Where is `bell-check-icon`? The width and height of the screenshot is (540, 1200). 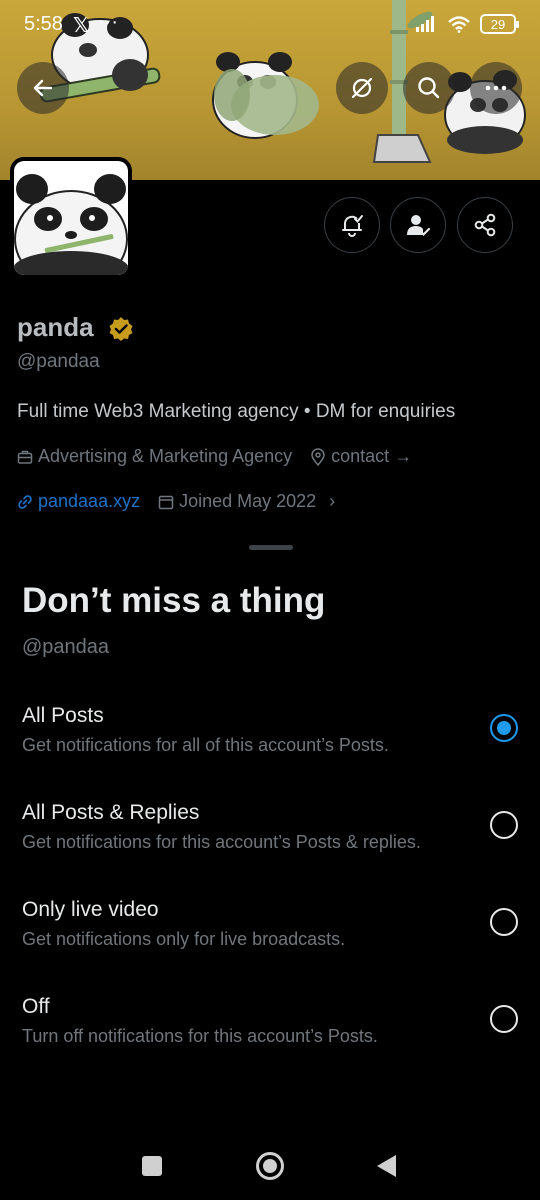 bell-check-icon is located at coordinates (352, 226).